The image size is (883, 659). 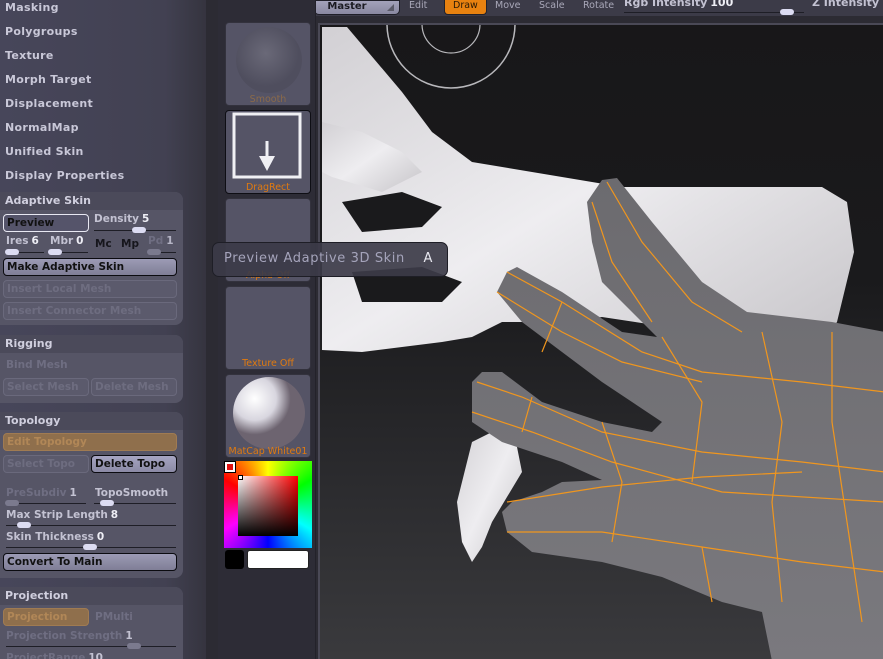 I want to click on dropdown-arrow-icon, so click(x=390, y=7).